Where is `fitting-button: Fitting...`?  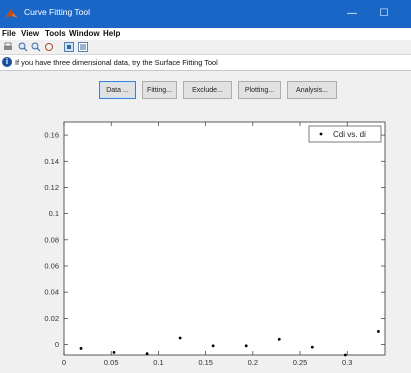
fitting-button: Fitting... is located at coordinates (159, 90).